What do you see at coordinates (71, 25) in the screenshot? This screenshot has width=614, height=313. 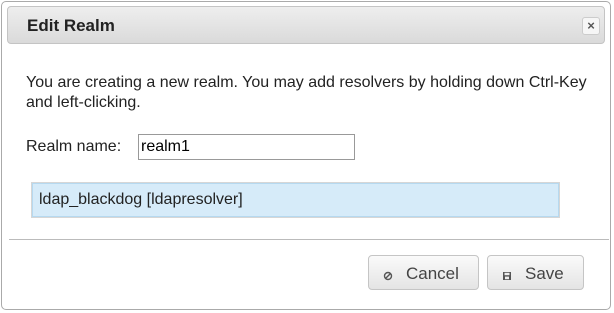 I see `dialog-title: Edit Realm` at bounding box center [71, 25].